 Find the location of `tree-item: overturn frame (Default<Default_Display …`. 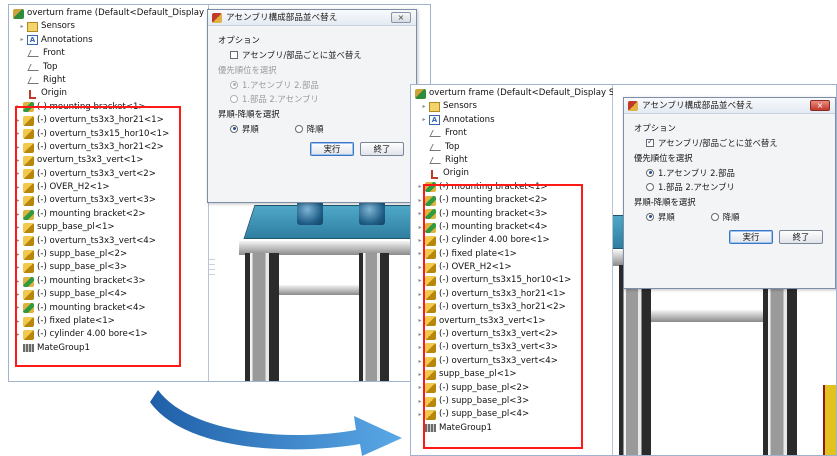

tree-item: overturn frame (Default<Default_Display … is located at coordinates (512, 93).